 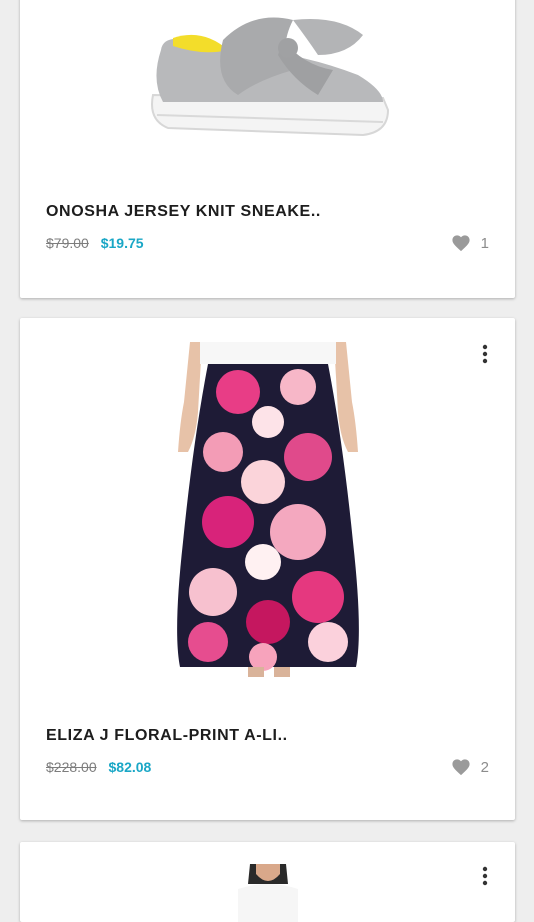 I want to click on like-count: 1, so click(x=484, y=243).